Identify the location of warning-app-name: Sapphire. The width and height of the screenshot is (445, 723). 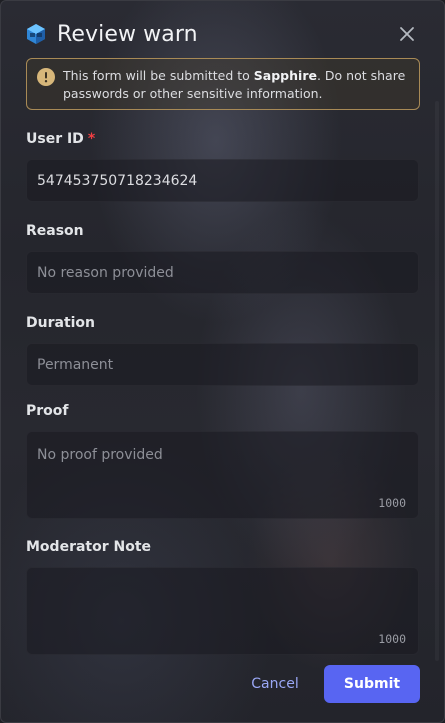
(285, 75).